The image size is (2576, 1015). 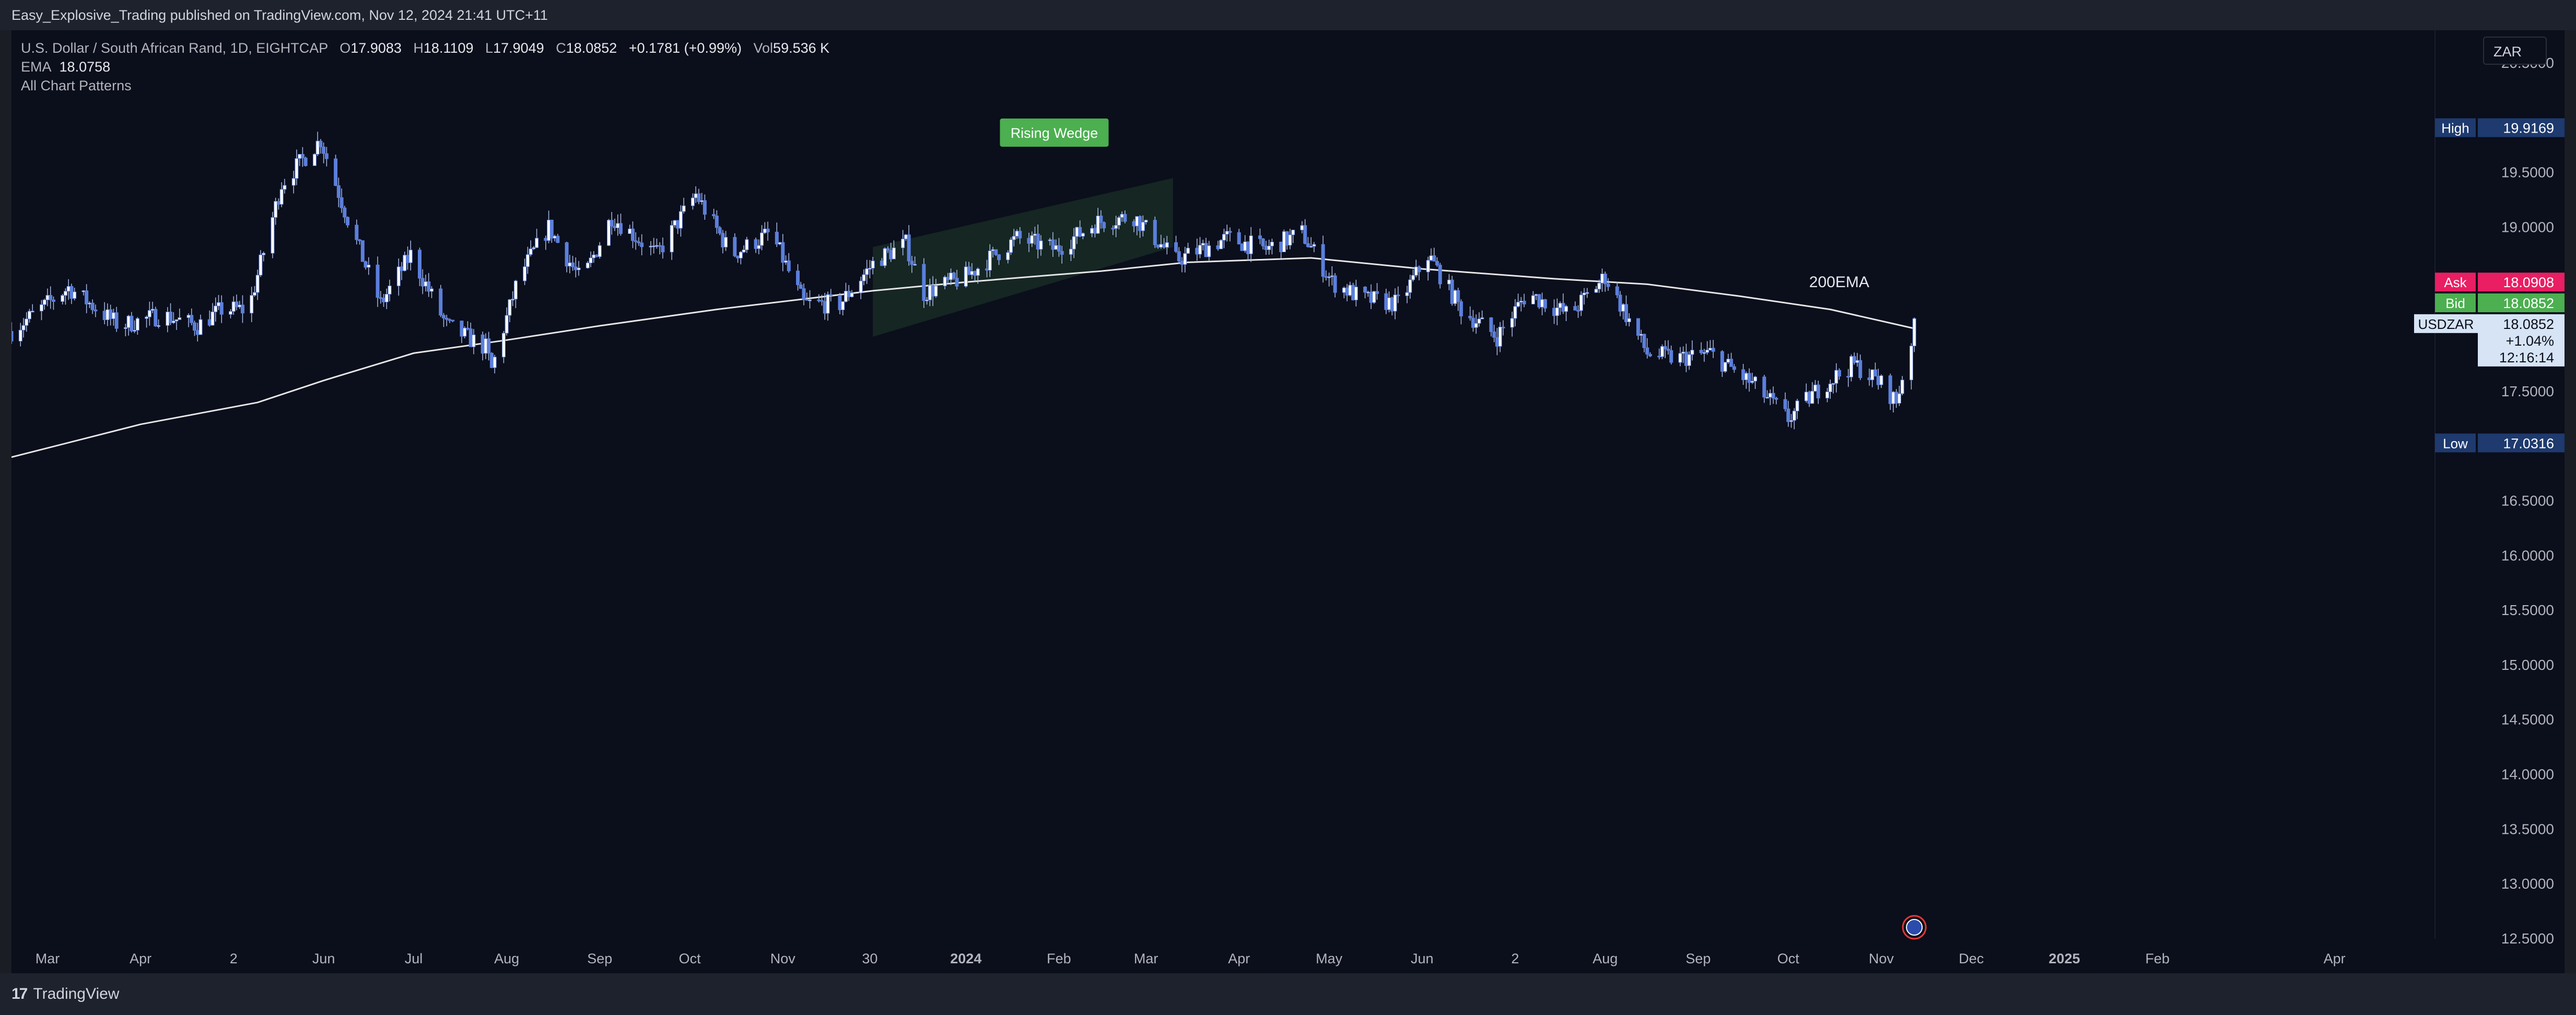 I want to click on patterns-label: All Chart Patterns, so click(x=76, y=85).